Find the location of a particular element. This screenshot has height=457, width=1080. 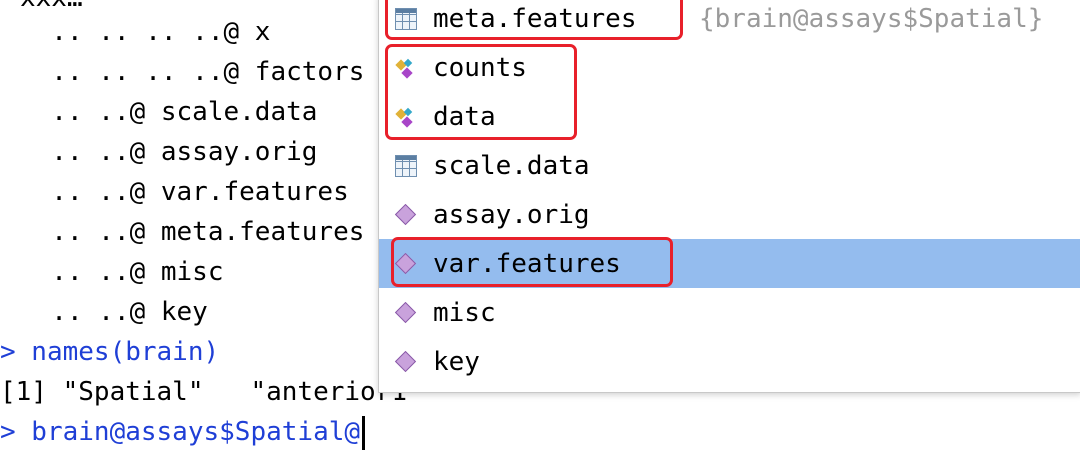

console-line: .. ..@ scale.data is located at coordinates (169, 112).